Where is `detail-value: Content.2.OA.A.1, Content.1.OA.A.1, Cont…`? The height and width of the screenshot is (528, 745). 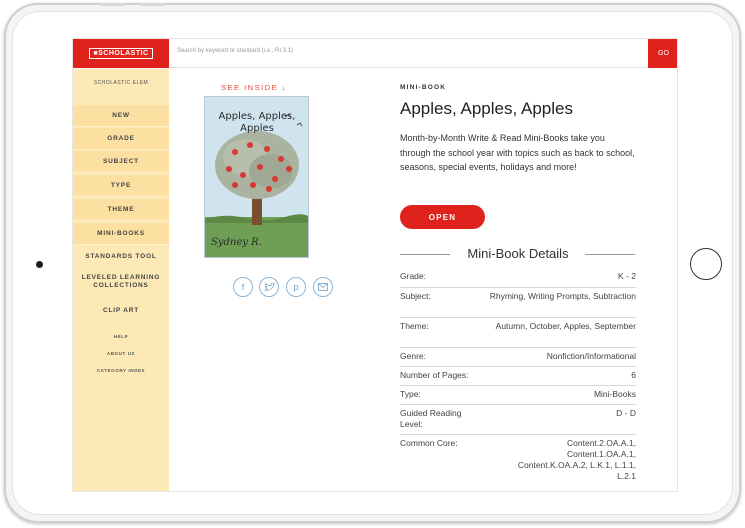
detail-value: Content.2.OA.A.1, Content.1.OA.A.1, Cont… is located at coordinates (576, 459).